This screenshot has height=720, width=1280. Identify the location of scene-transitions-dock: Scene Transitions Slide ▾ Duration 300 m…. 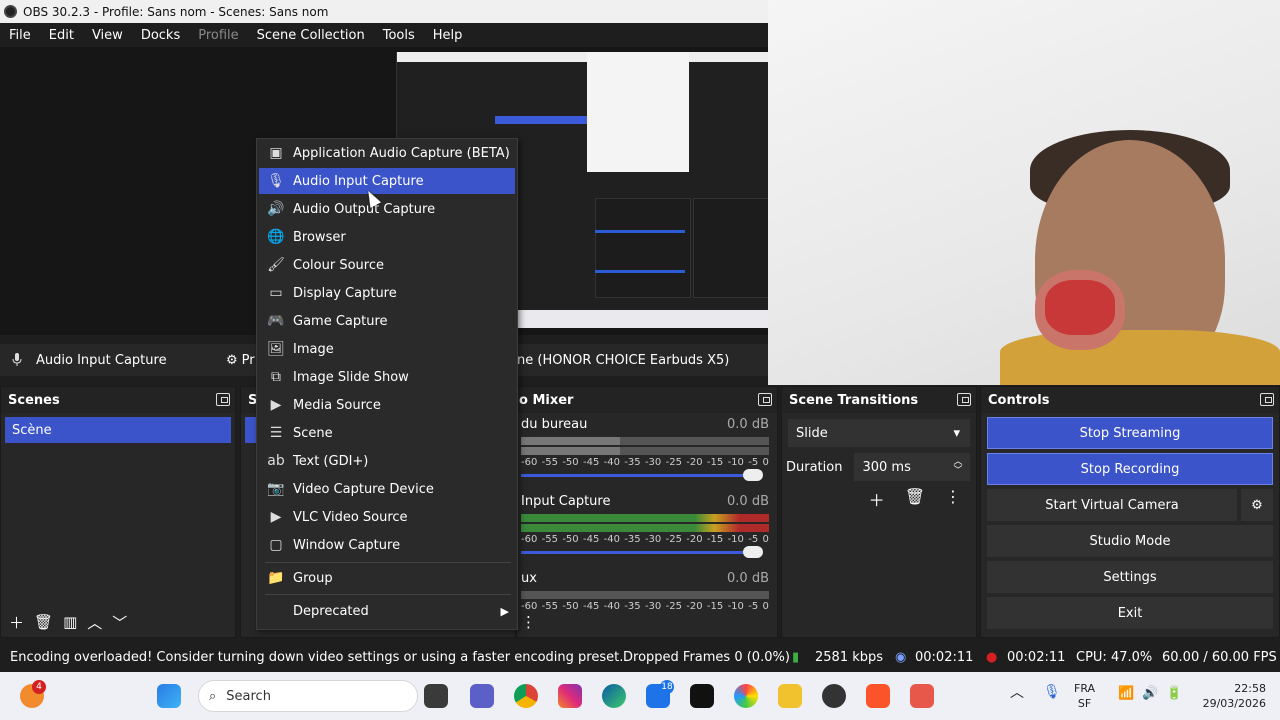
(879, 512).